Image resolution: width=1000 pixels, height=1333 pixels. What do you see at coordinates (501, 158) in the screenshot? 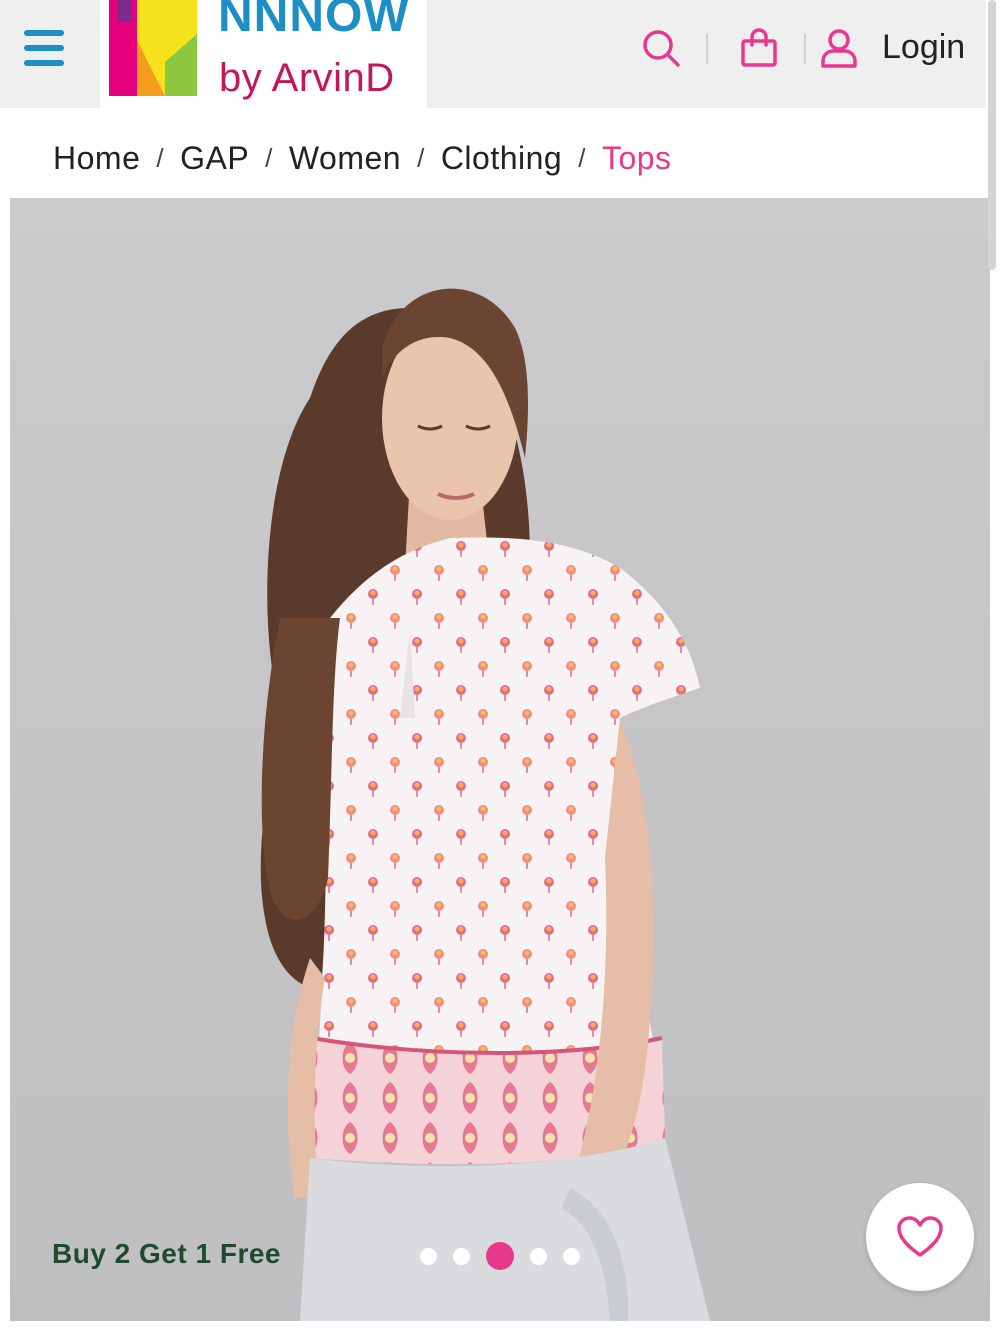
I see `breadcrumb-clothing: Clothing` at bounding box center [501, 158].